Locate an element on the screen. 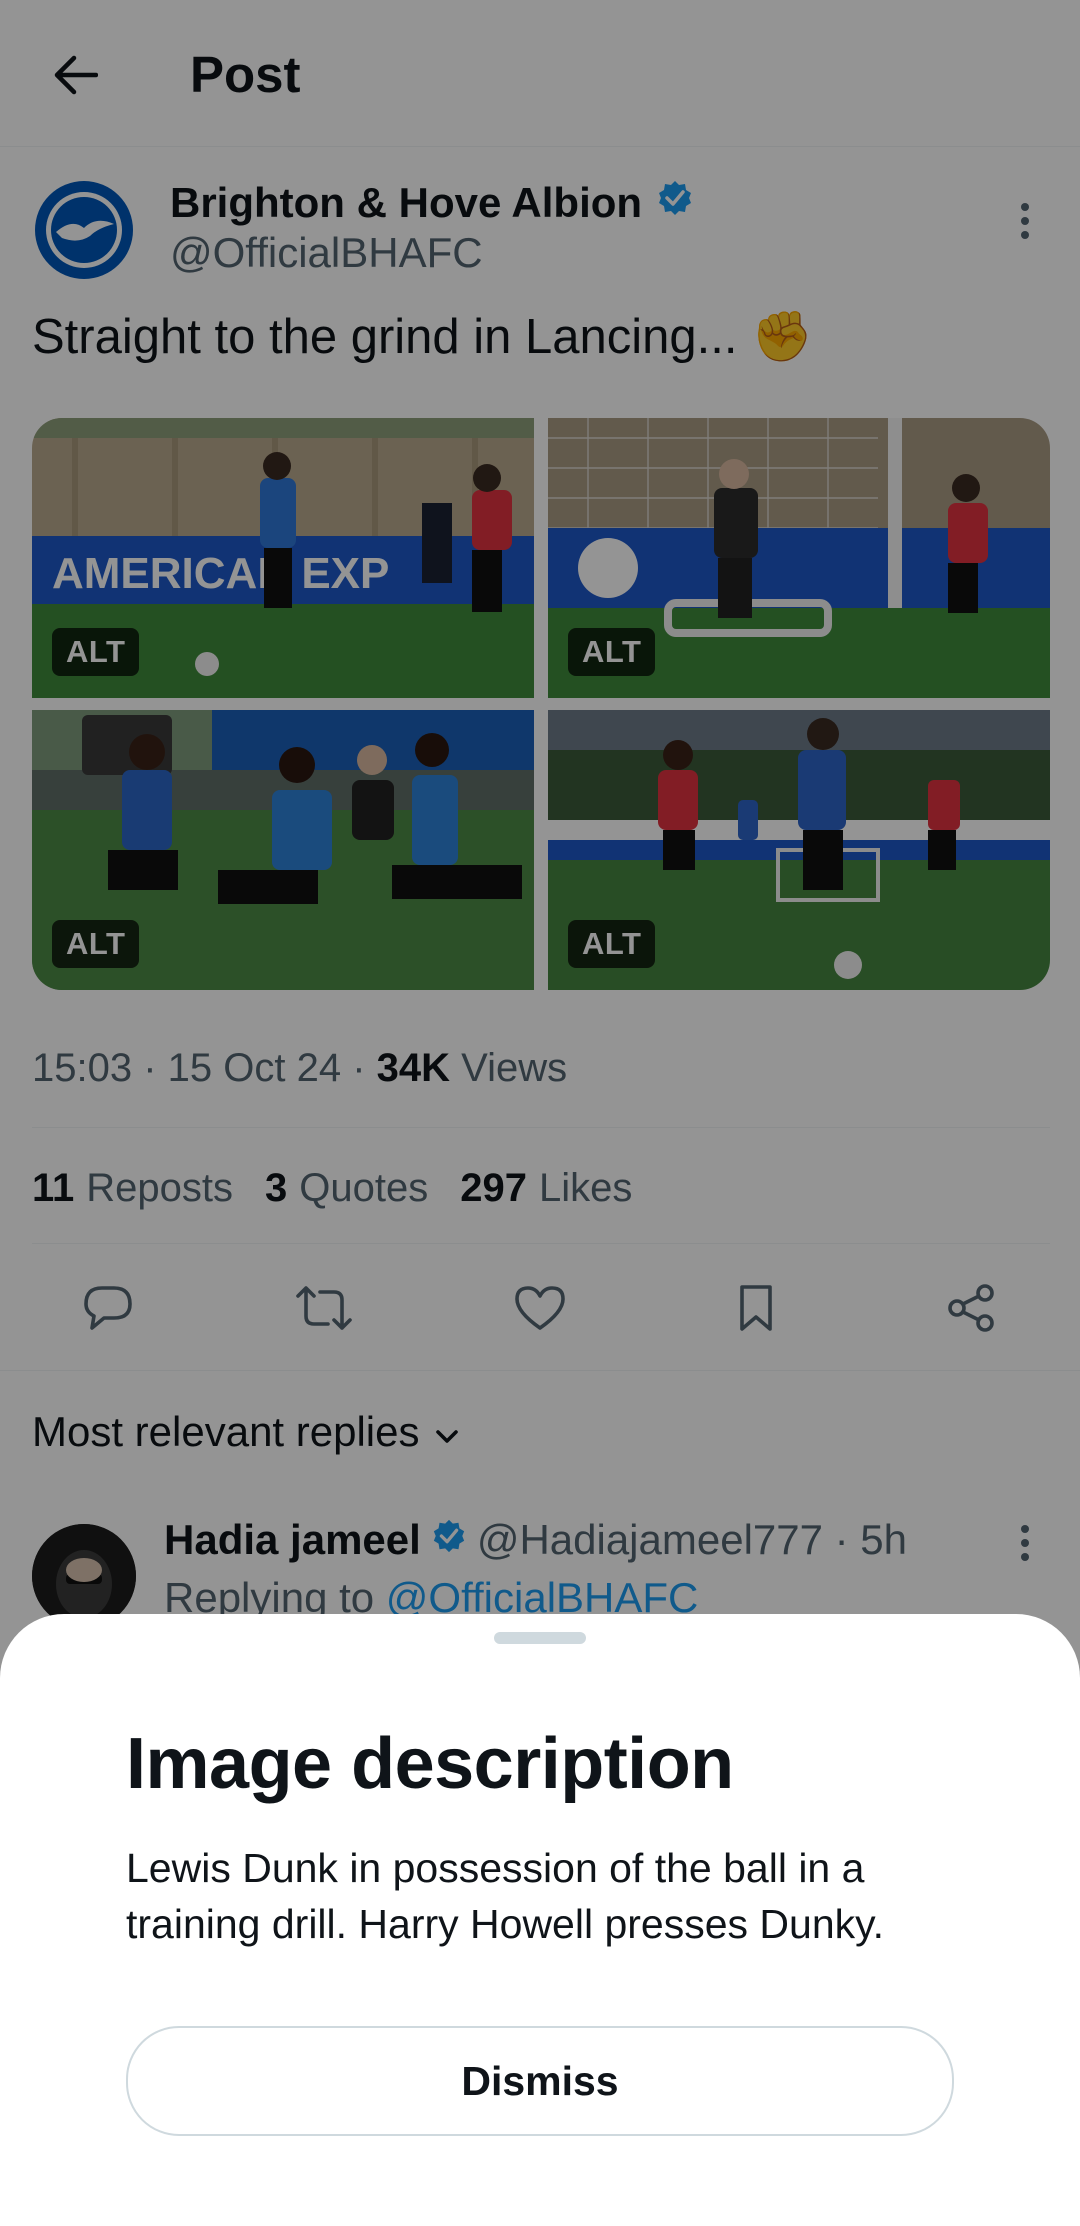  dismiss-button: Dismiss is located at coordinates (540, 2081).